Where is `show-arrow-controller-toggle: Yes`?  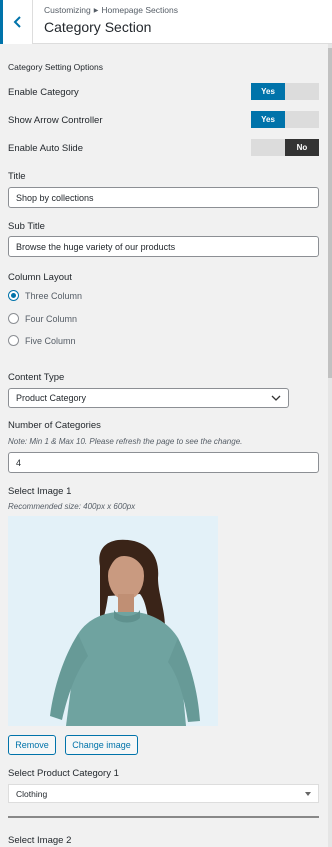
show-arrow-controller-toggle: Yes is located at coordinates (285, 119).